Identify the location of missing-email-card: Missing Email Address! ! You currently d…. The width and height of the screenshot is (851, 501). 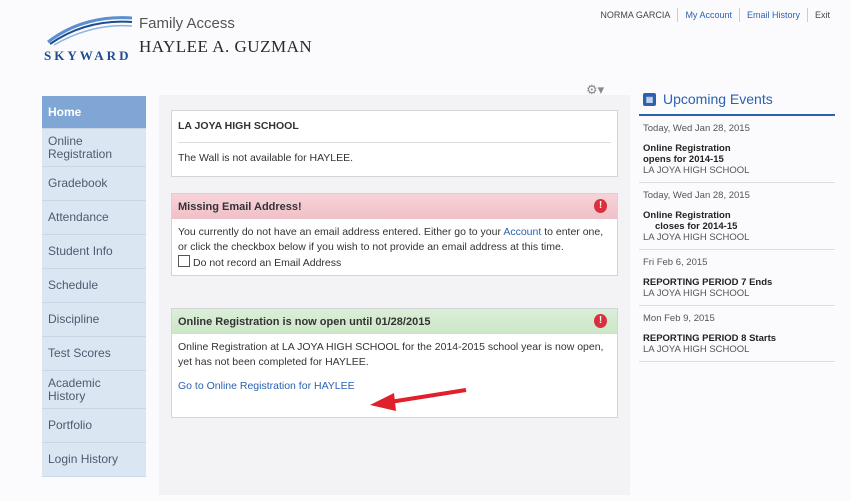
(394, 234).